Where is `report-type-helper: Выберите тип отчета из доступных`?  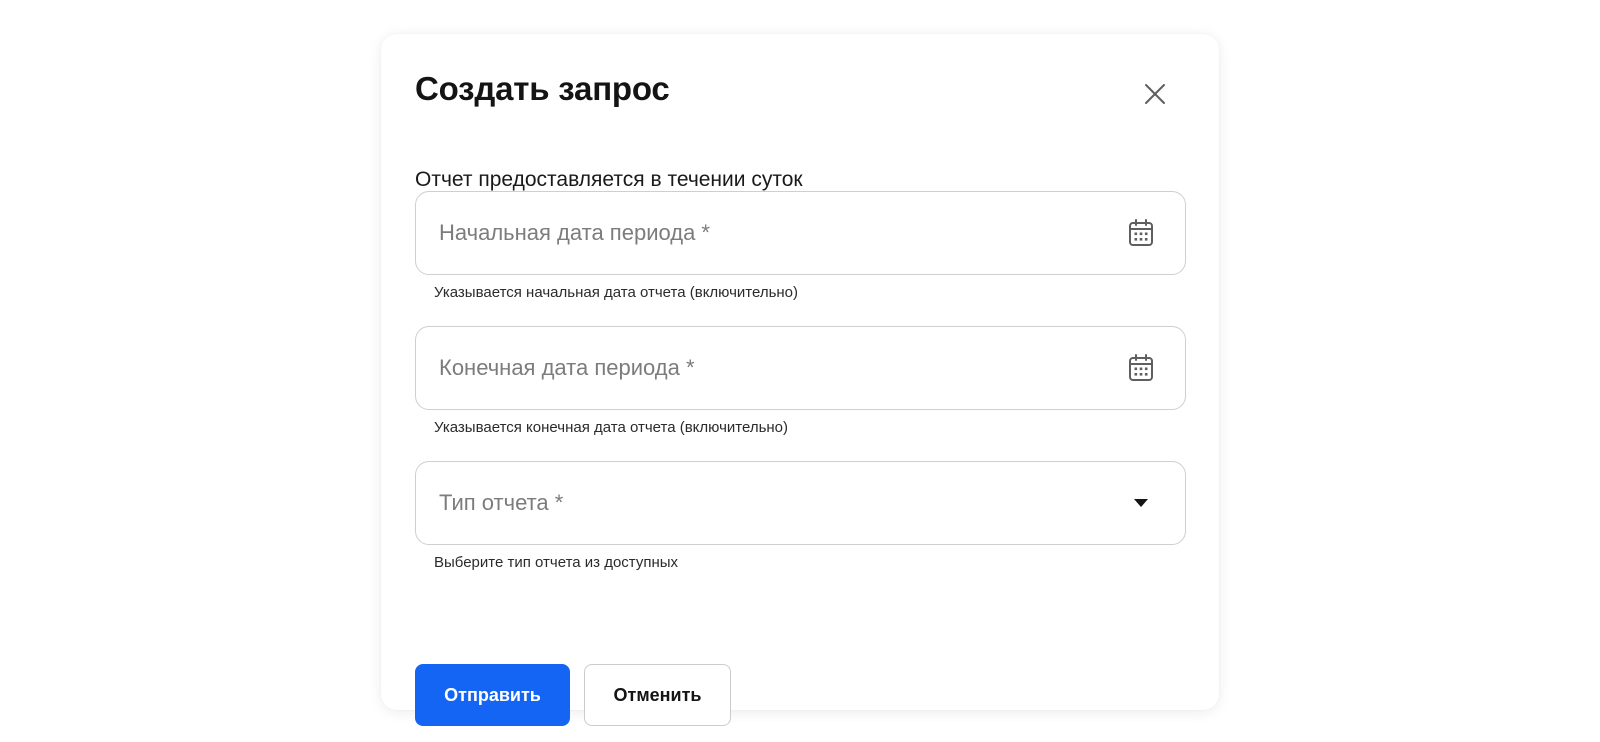
report-type-helper: Выберите тип отчета из доступных is located at coordinates (556, 562).